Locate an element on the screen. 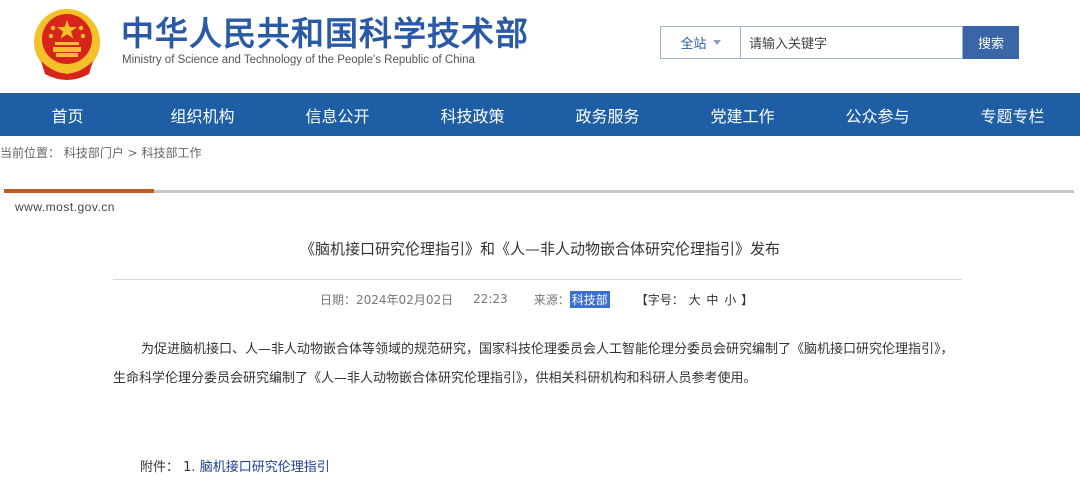 The width and height of the screenshot is (1080, 485). font-size-small: 小 is located at coordinates (730, 300).